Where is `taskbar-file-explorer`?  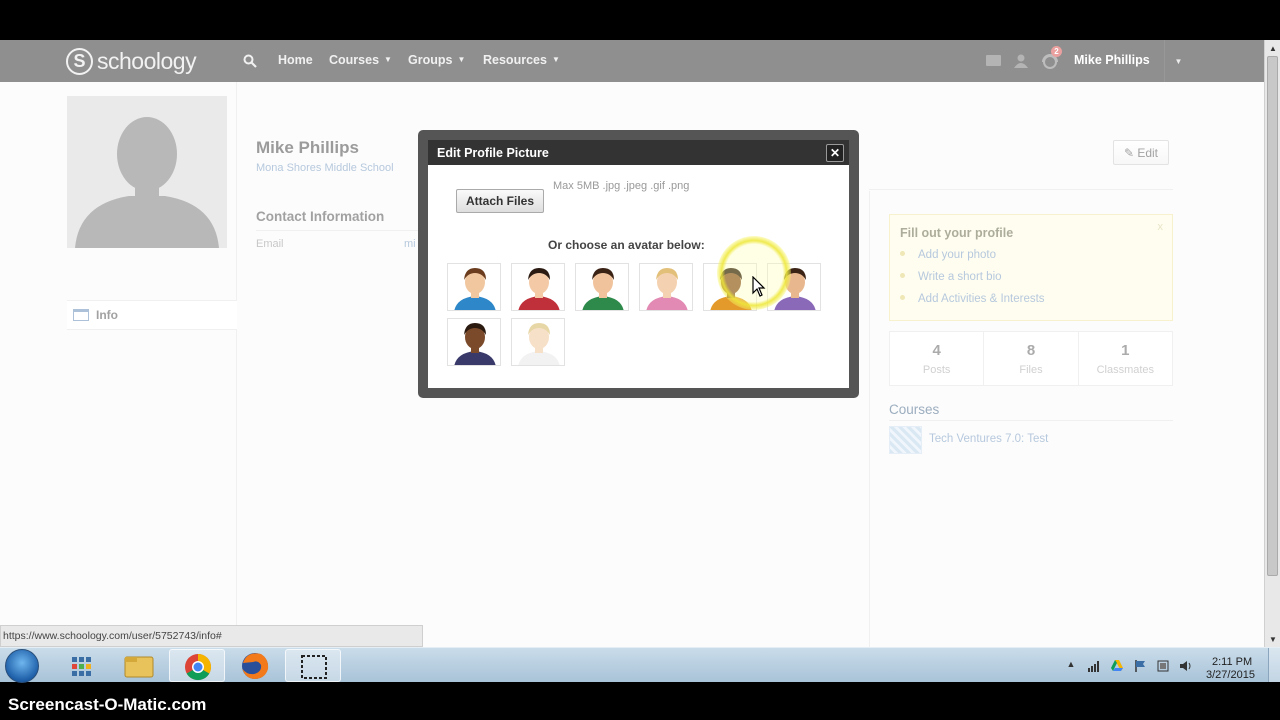 taskbar-file-explorer is located at coordinates (139, 665).